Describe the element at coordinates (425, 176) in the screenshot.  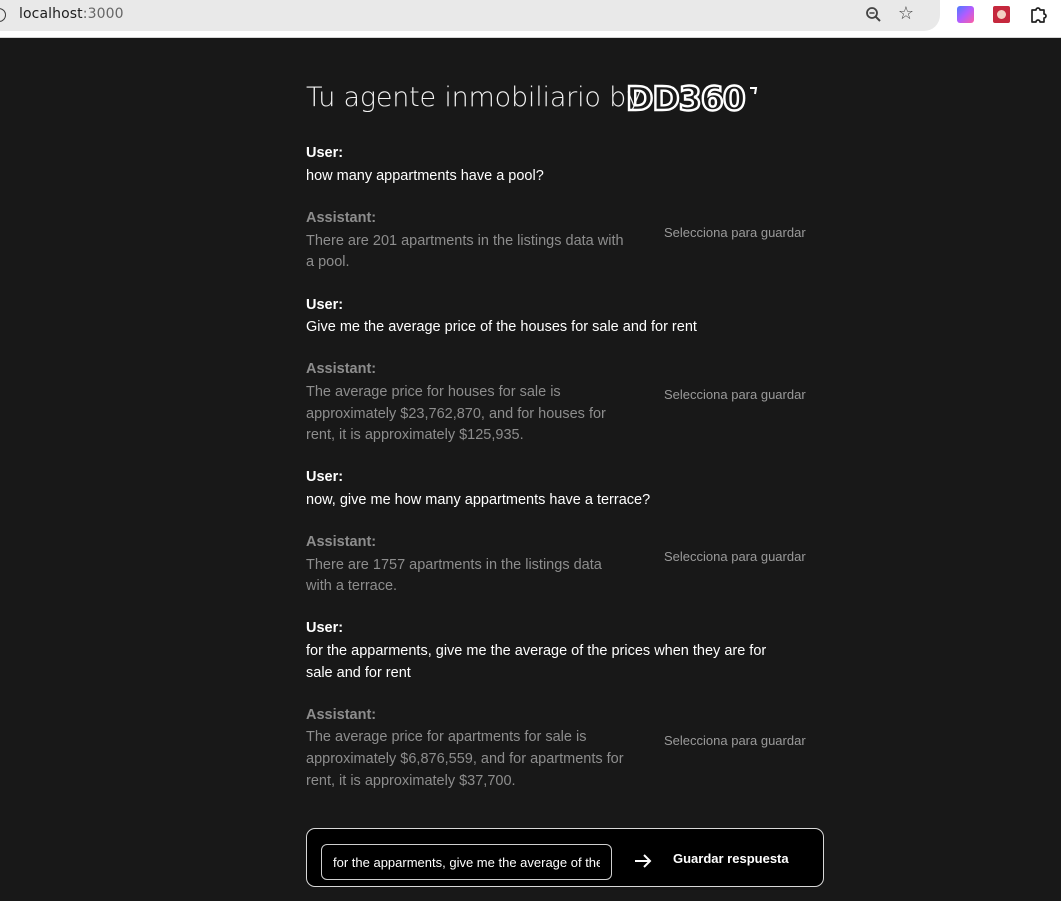
I see `message-text-line: how many appartments have a pool?` at that location.